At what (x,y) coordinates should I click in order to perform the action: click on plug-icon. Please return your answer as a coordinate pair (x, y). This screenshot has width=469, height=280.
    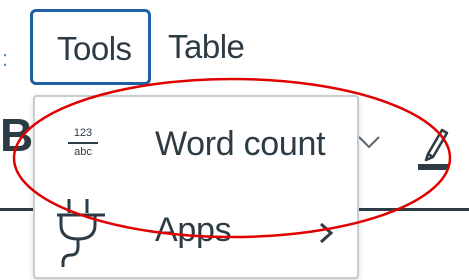
    Looking at the image, I should click on (81, 233).